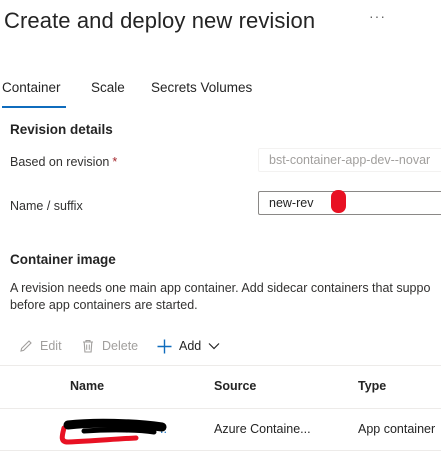 The height and width of the screenshot is (465, 441). I want to click on based-on-revision-label: Based on revision *, so click(63, 162).